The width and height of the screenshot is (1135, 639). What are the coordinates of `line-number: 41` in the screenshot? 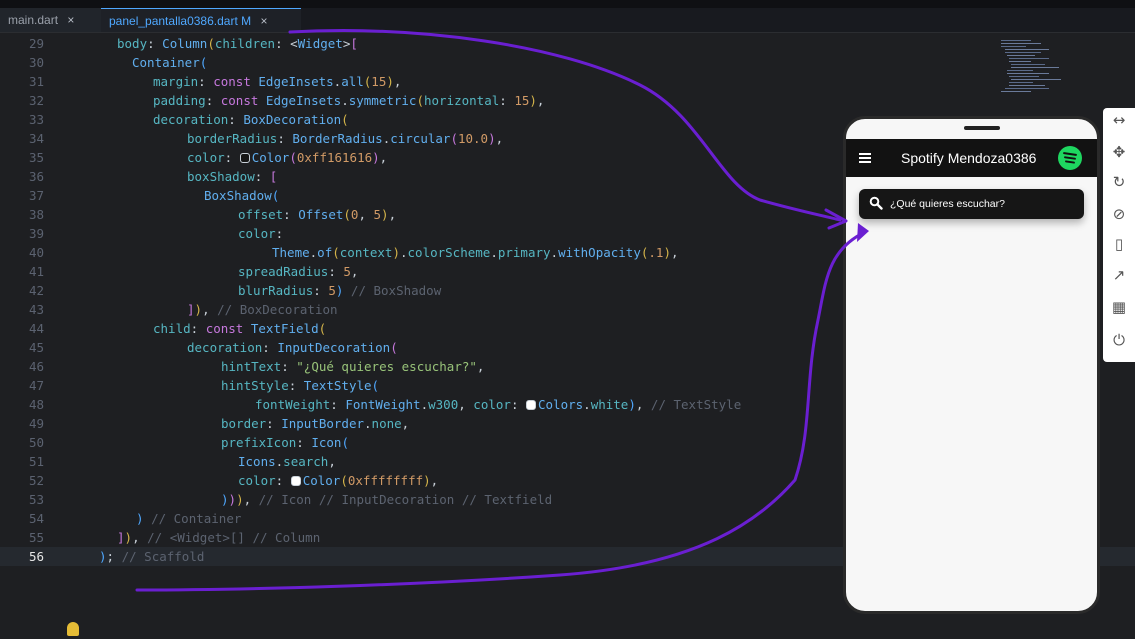 It's located at (36, 271).